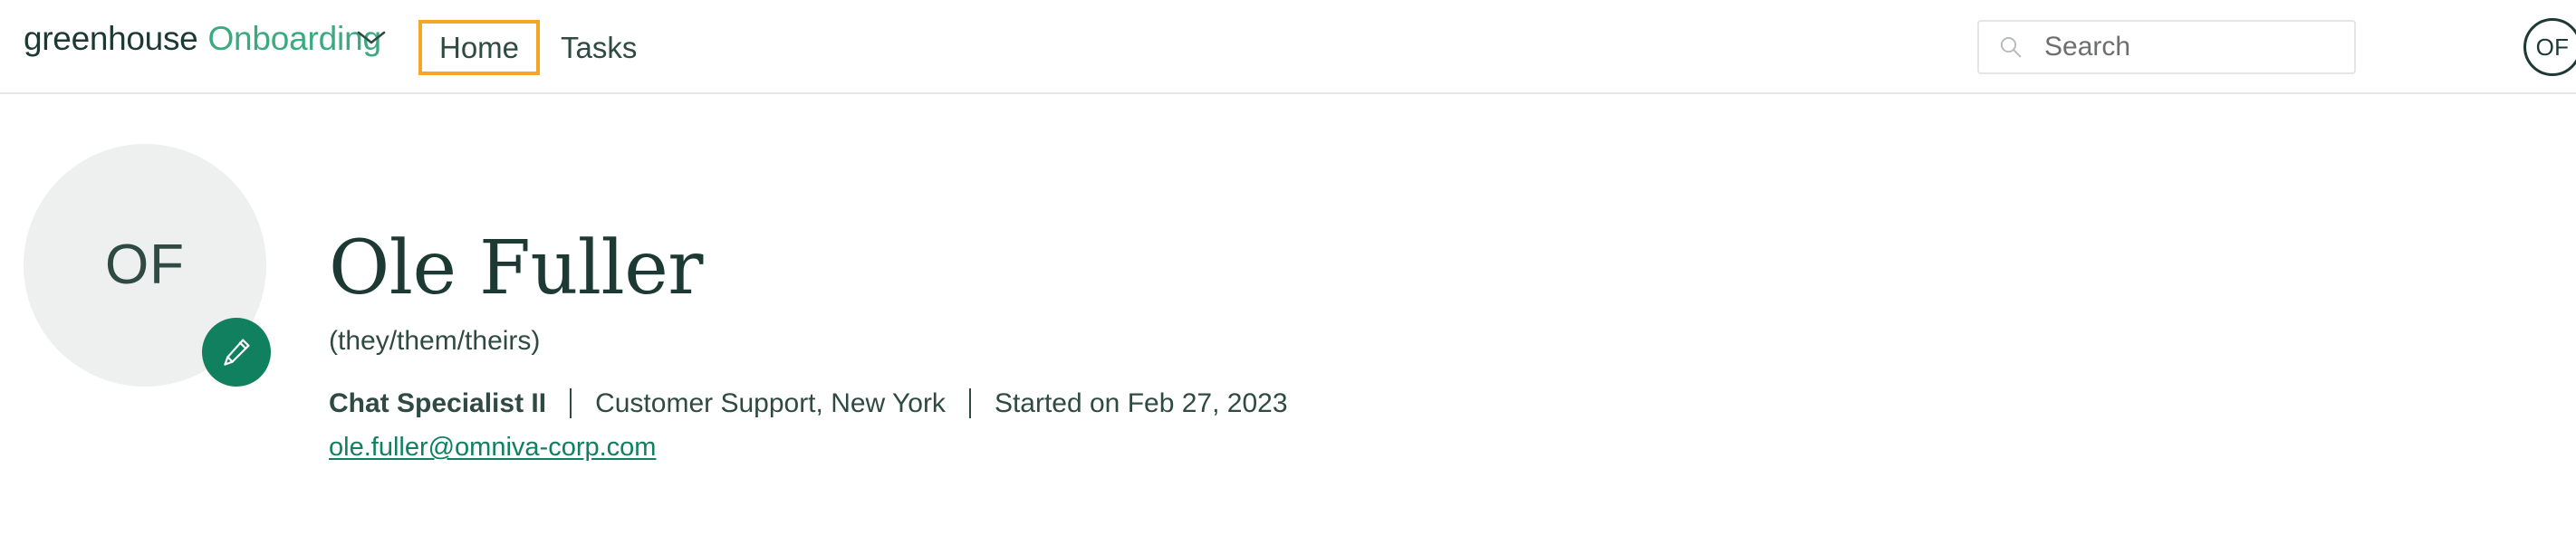 The height and width of the screenshot is (545, 2576). I want to click on tab-documents: Documents, so click(256, 538).